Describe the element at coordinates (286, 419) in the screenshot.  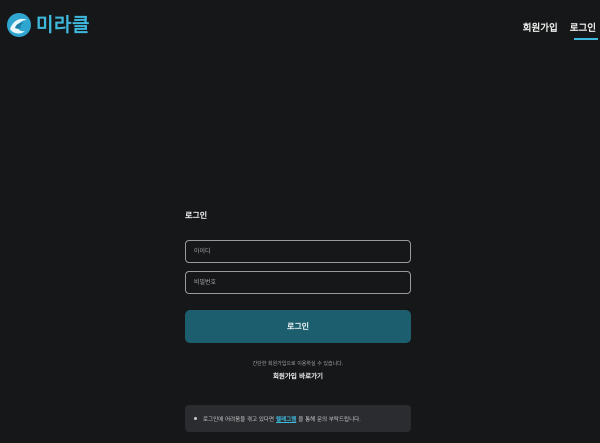
I see `telegram-link: 텔레그램` at that location.